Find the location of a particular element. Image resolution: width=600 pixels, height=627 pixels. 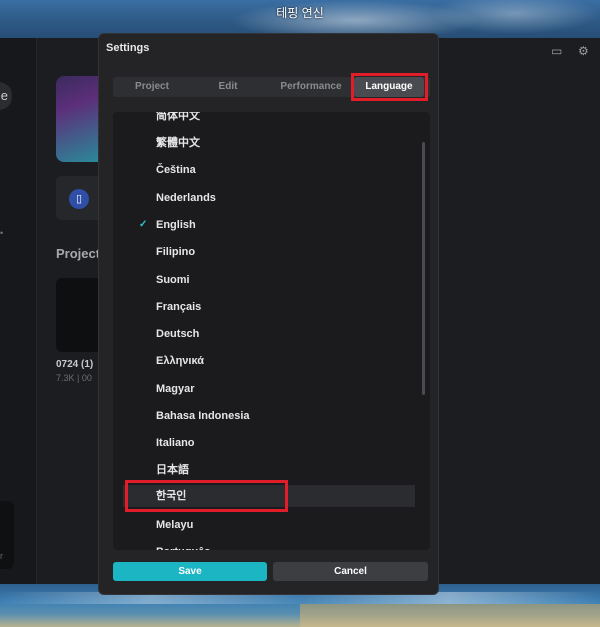

language-item: Filipino is located at coordinates (271, 252).